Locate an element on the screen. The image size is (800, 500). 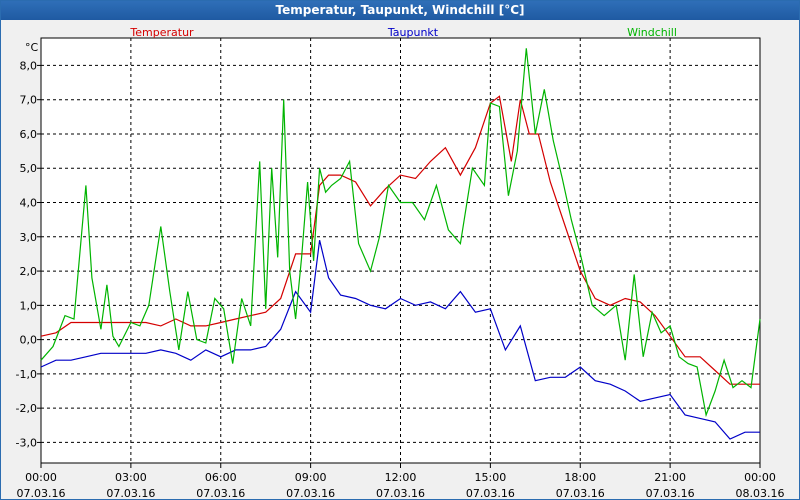
y-tick-label: 3,0 is located at coordinates (29, 237).